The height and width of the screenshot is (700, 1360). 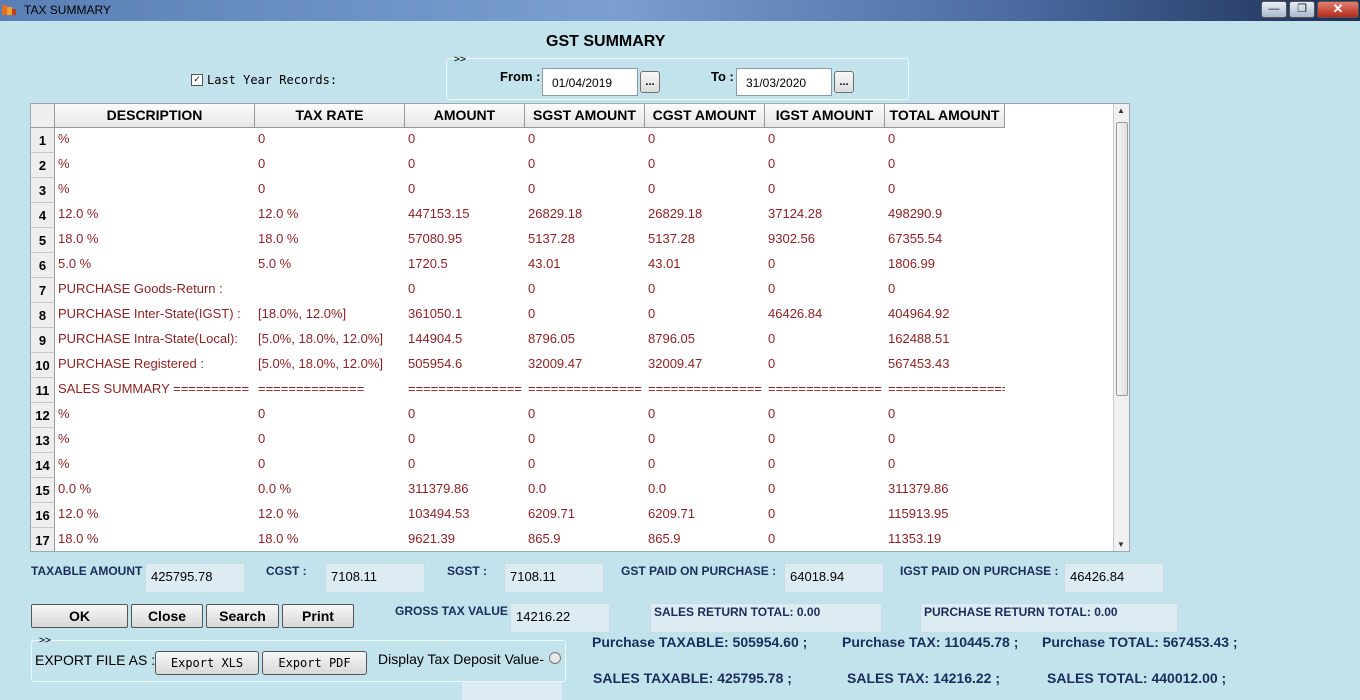 What do you see at coordinates (585, 390) in the screenshot?
I see `cell-sgst-amount: ===============` at bounding box center [585, 390].